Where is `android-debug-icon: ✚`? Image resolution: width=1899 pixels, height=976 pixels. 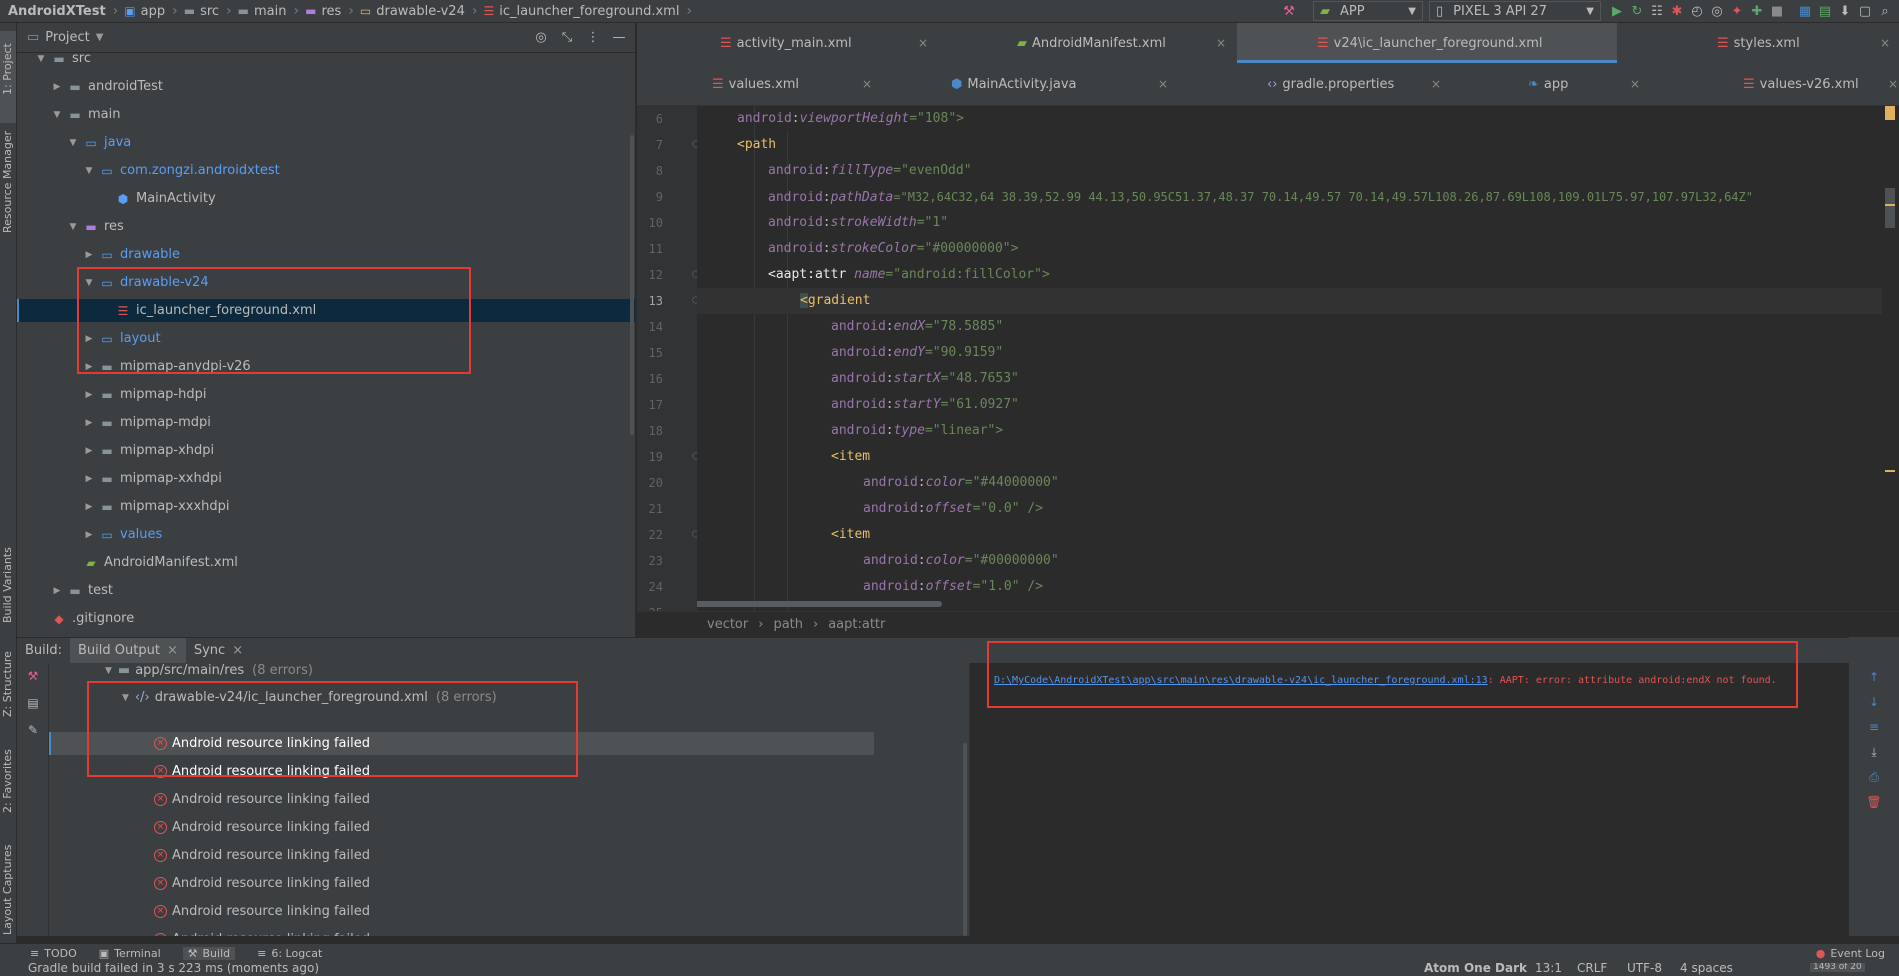 android-debug-icon: ✚ is located at coordinates (1757, 11).